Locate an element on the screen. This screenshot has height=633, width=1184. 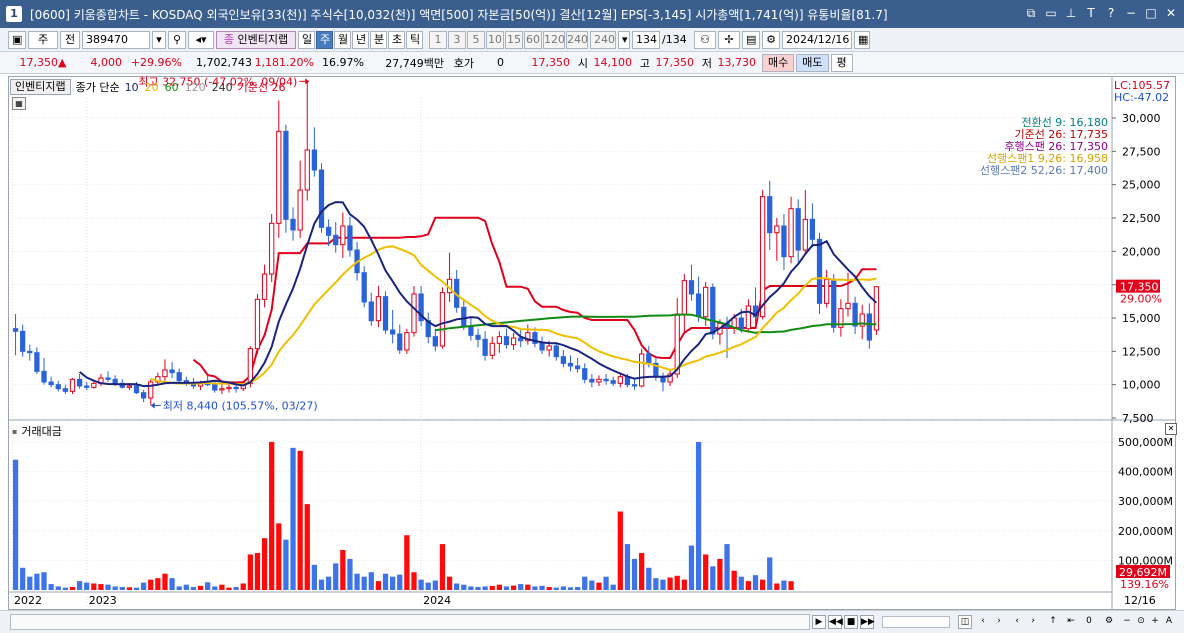
hoga-price: 17,350 is located at coordinates (551, 62).